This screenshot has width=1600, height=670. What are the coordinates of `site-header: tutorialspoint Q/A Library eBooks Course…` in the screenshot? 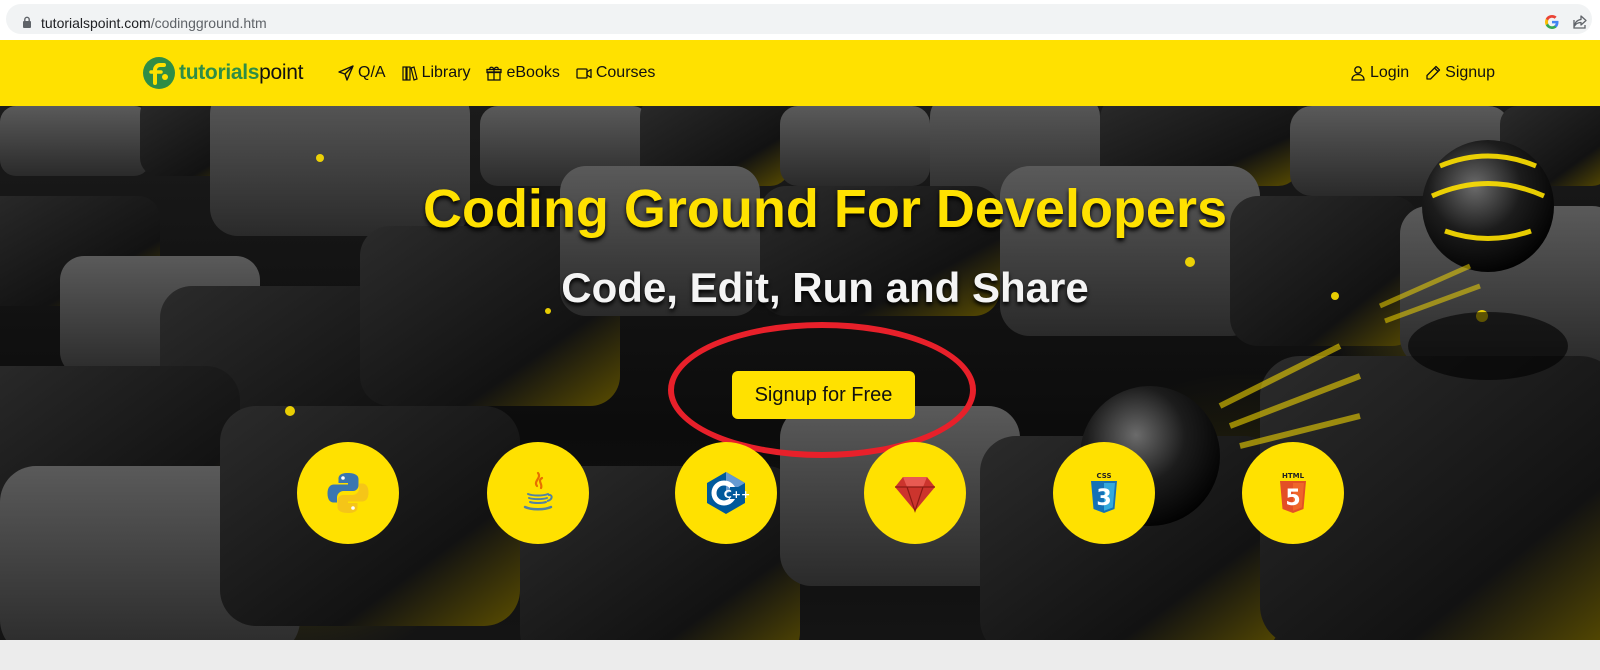 It's located at (800, 73).